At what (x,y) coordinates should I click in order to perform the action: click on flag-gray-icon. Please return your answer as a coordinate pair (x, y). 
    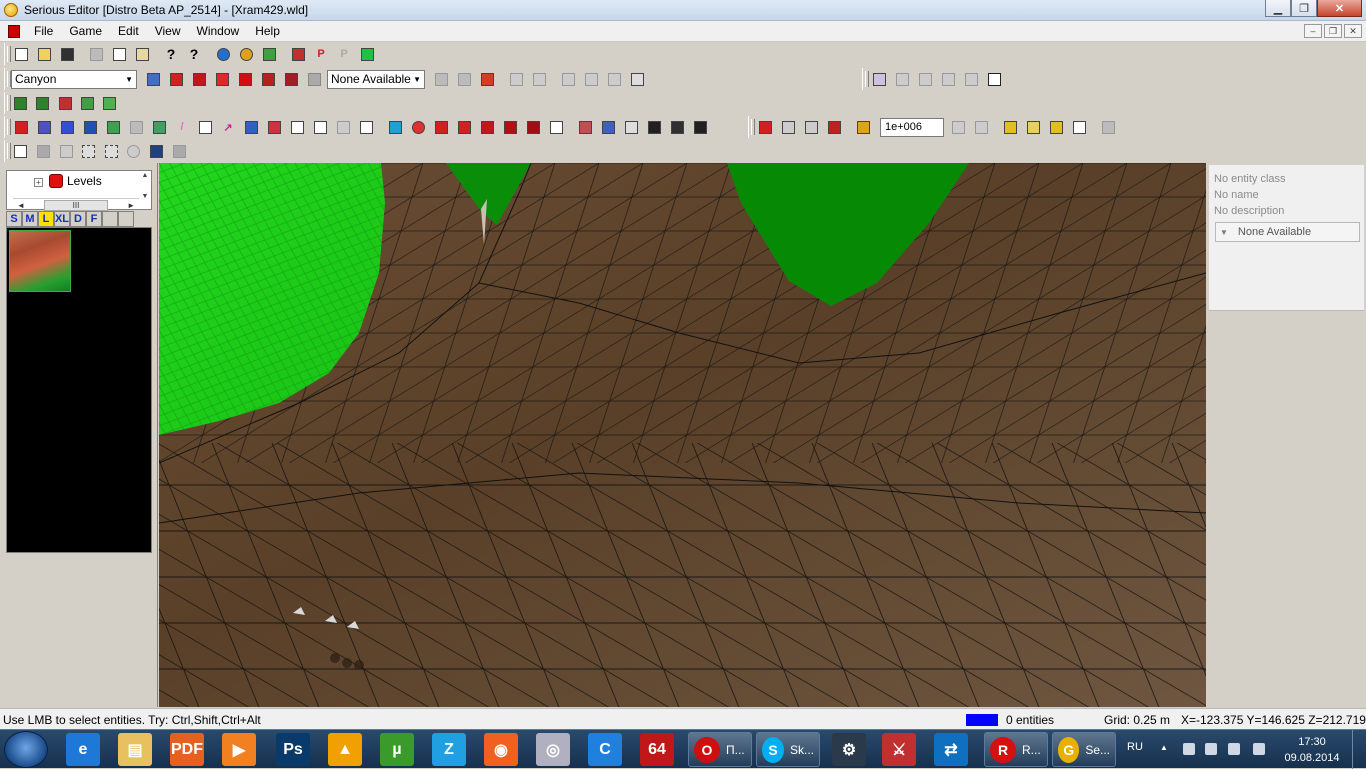
    Looking at the image, I should click on (179, 151).